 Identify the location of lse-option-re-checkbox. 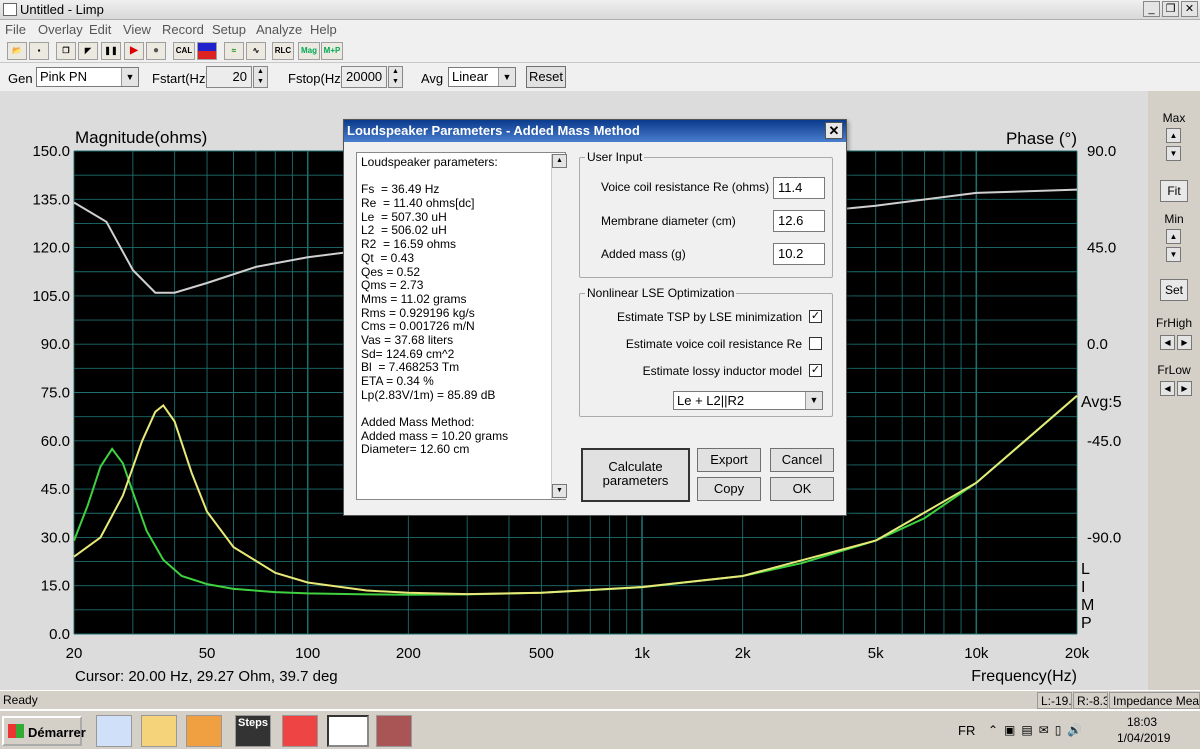
(815, 343).